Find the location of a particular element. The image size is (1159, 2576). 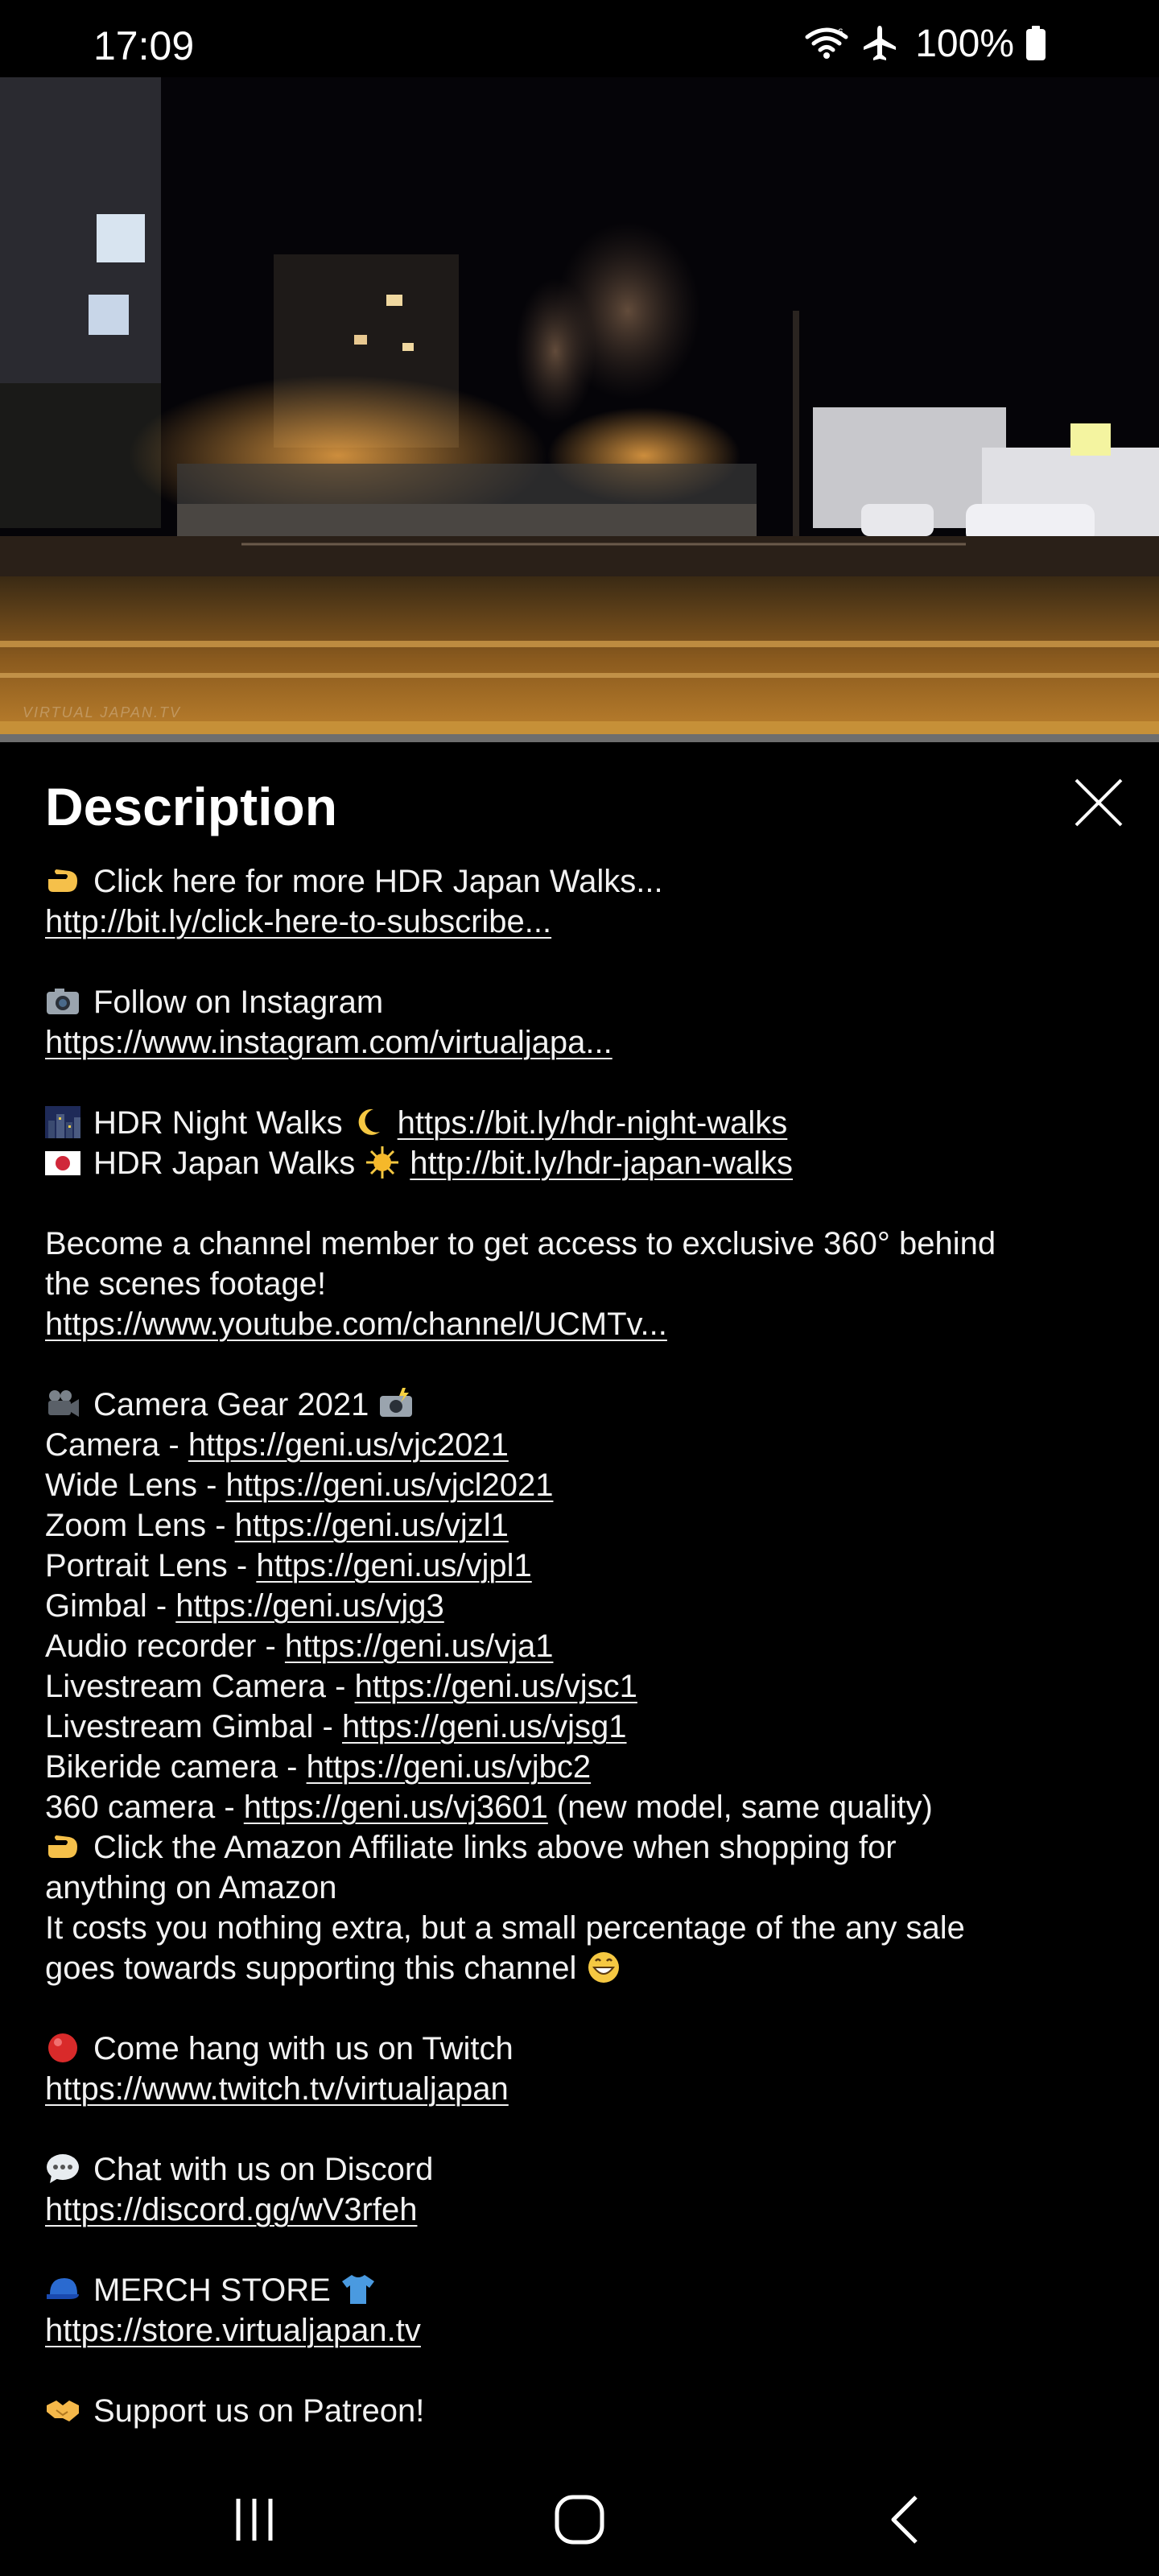

battery-percentage: 100% is located at coordinates (964, 43).